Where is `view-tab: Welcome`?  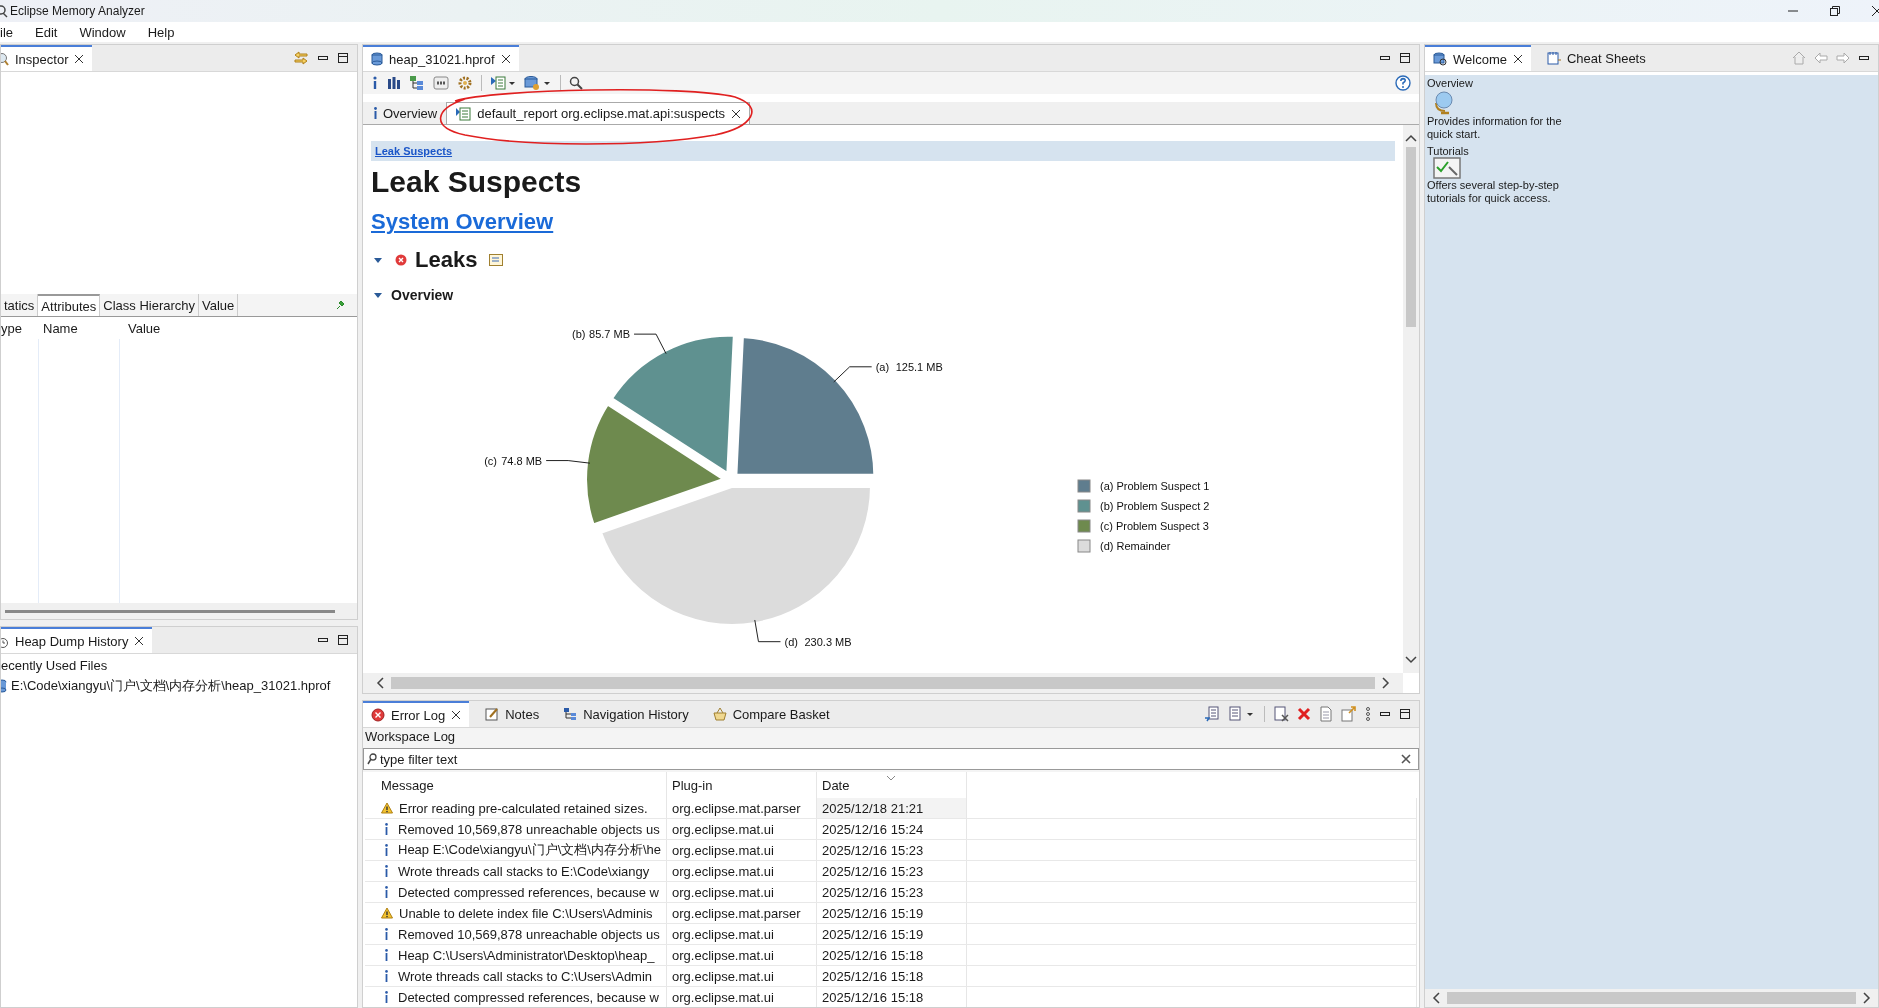
view-tab: Welcome is located at coordinates (1478, 58).